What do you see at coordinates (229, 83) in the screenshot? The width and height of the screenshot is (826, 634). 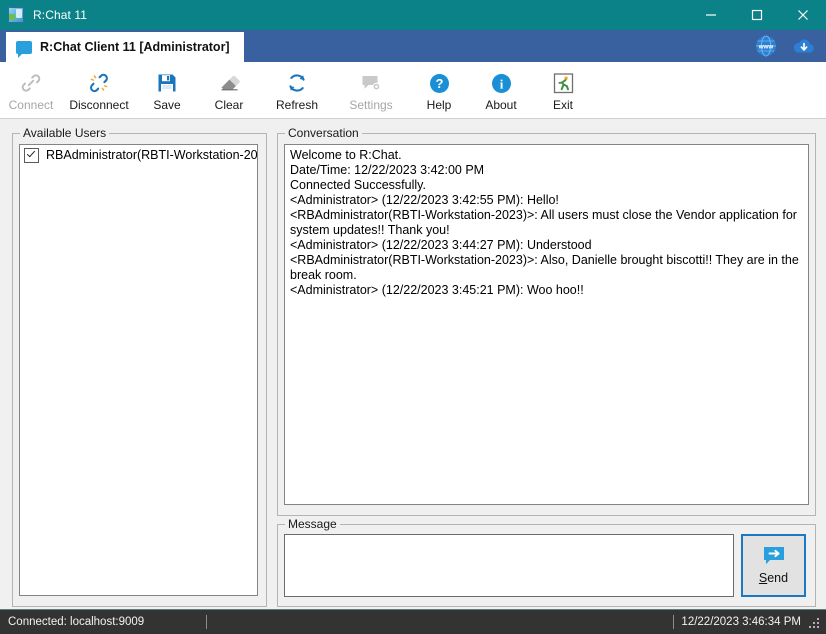 I see `eraser-icon` at bounding box center [229, 83].